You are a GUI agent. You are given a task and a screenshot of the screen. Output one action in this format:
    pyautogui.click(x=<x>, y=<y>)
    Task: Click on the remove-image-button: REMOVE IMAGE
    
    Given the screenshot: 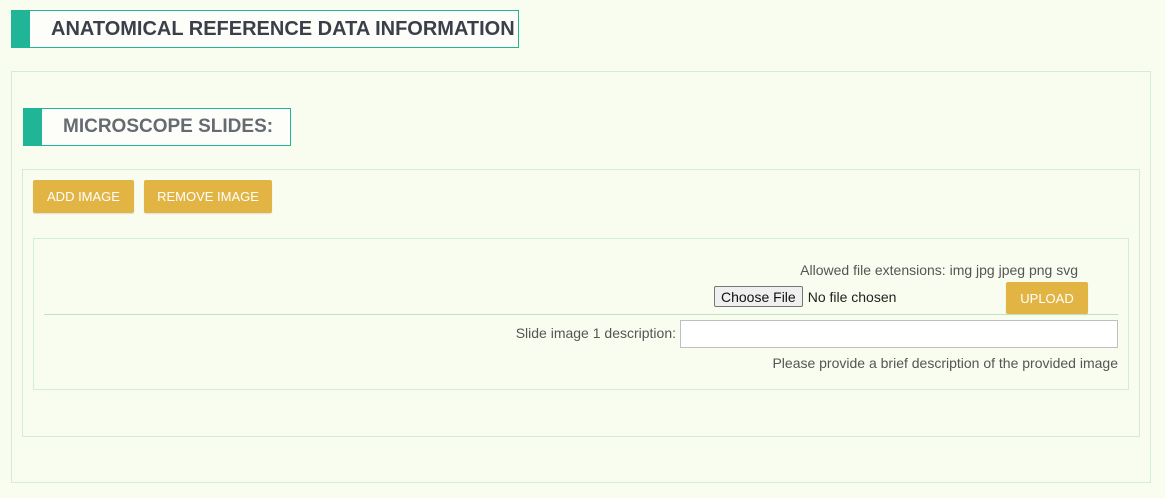 What is the action you would take?
    pyautogui.click(x=208, y=196)
    